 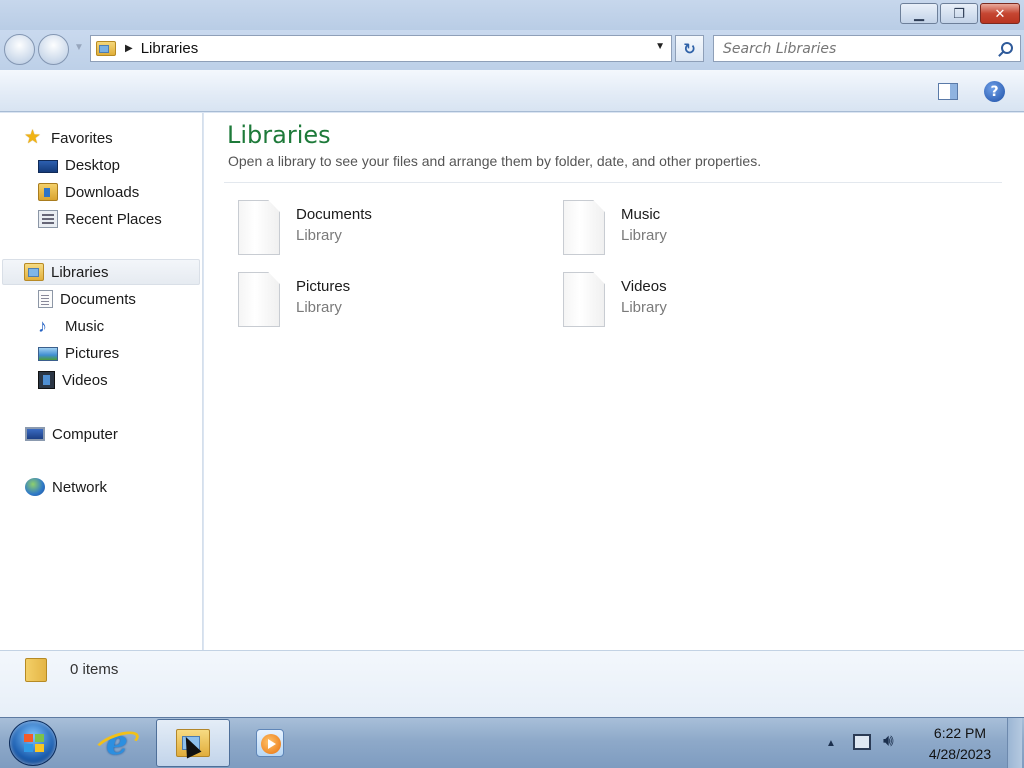 I want to click on library-name: Pictures, so click(x=323, y=286).